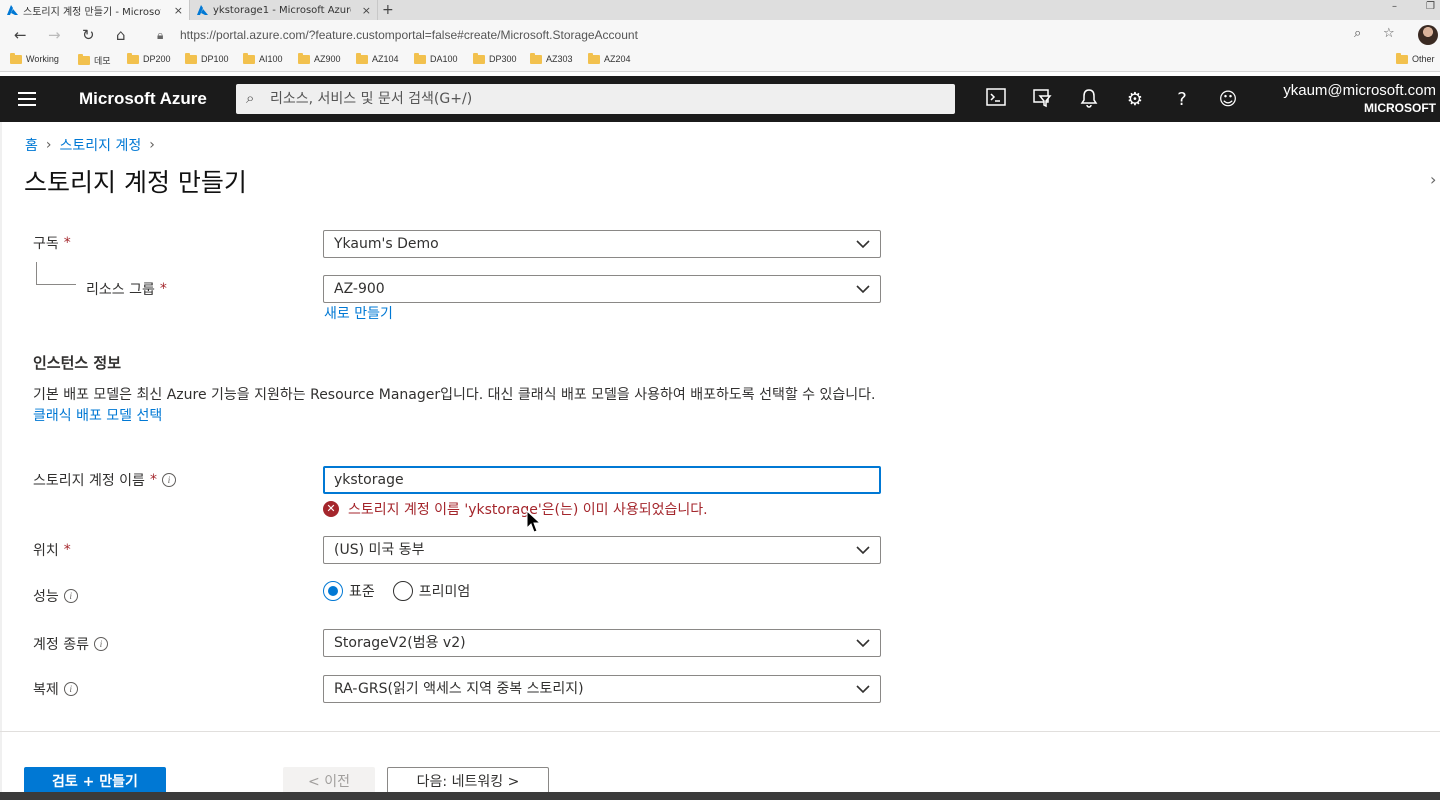 The height and width of the screenshot is (800, 1440). Describe the element at coordinates (52, 243) in the screenshot. I see `subscription-label: 구독 *` at that location.